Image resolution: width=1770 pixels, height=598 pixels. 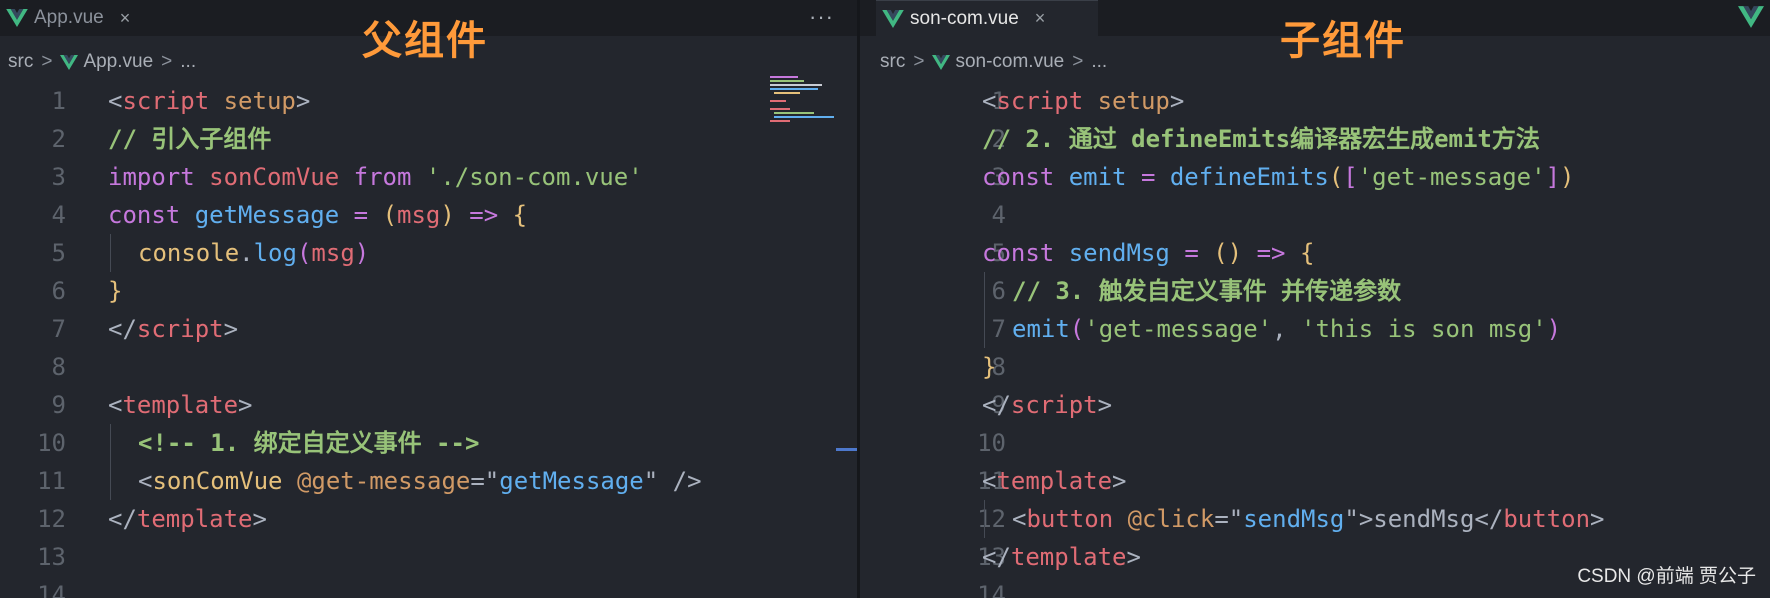 What do you see at coordinates (1315, 443) in the screenshot?
I see `code-line: 10` at bounding box center [1315, 443].